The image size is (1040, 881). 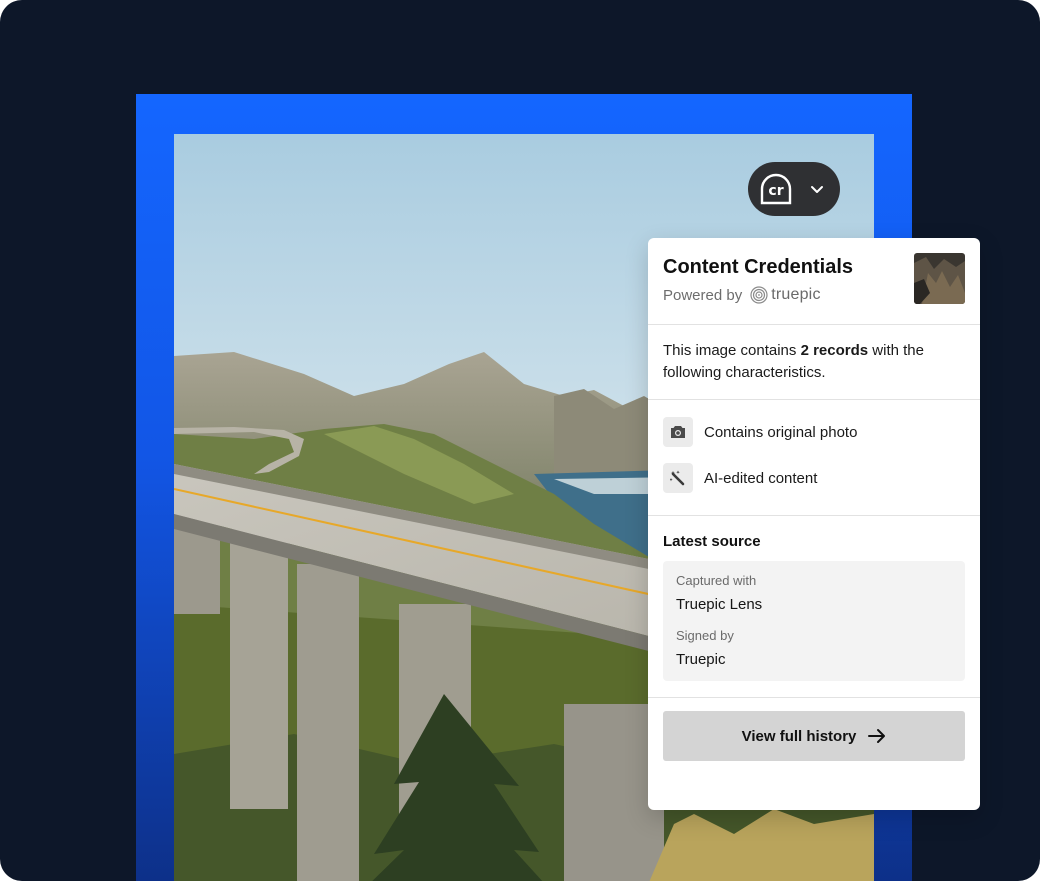 What do you see at coordinates (678, 478) in the screenshot?
I see `magic-wand-icon` at bounding box center [678, 478].